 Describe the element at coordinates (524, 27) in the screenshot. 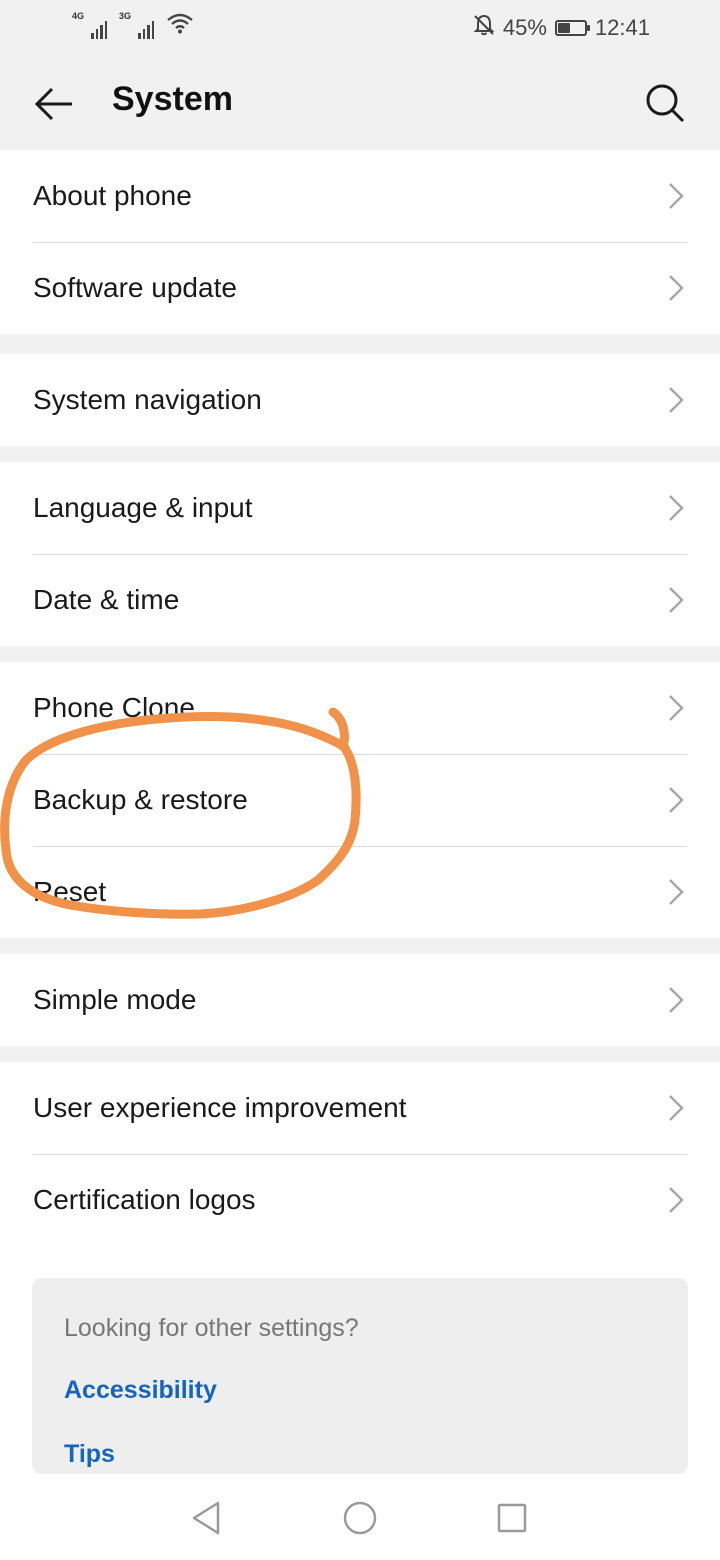

I see `battery-percent: 45%` at that location.